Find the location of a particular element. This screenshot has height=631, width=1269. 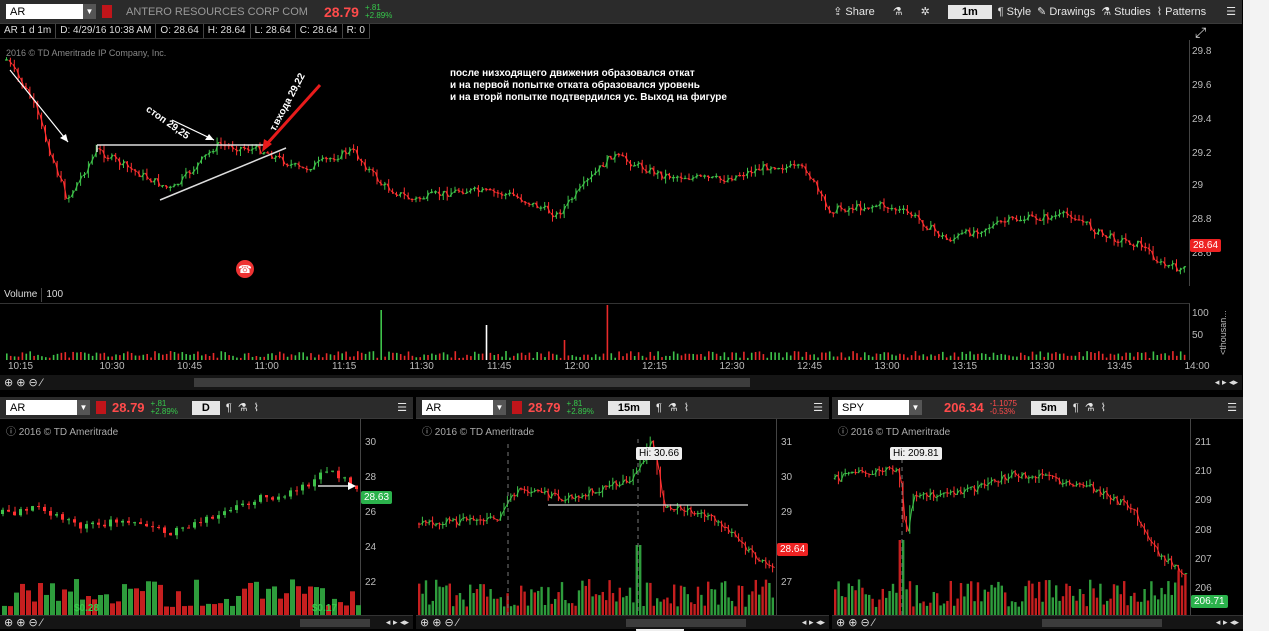

interval-button: 1m is located at coordinates (969, 11).